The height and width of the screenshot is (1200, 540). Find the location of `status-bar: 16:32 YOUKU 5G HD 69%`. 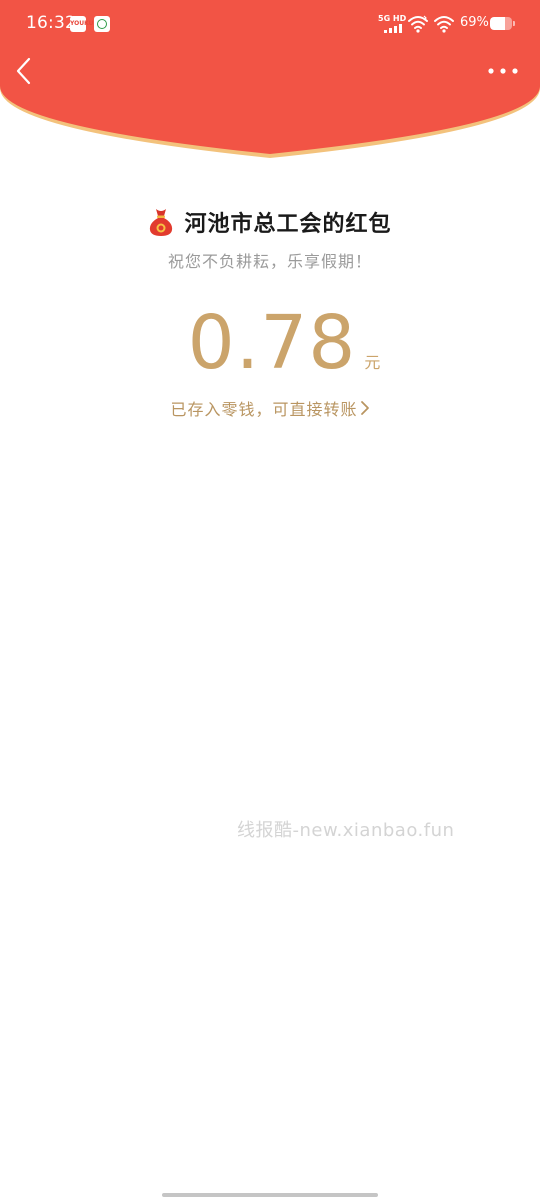

status-bar: 16:32 YOUKU 5G HD 69% is located at coordinates (270, 25).